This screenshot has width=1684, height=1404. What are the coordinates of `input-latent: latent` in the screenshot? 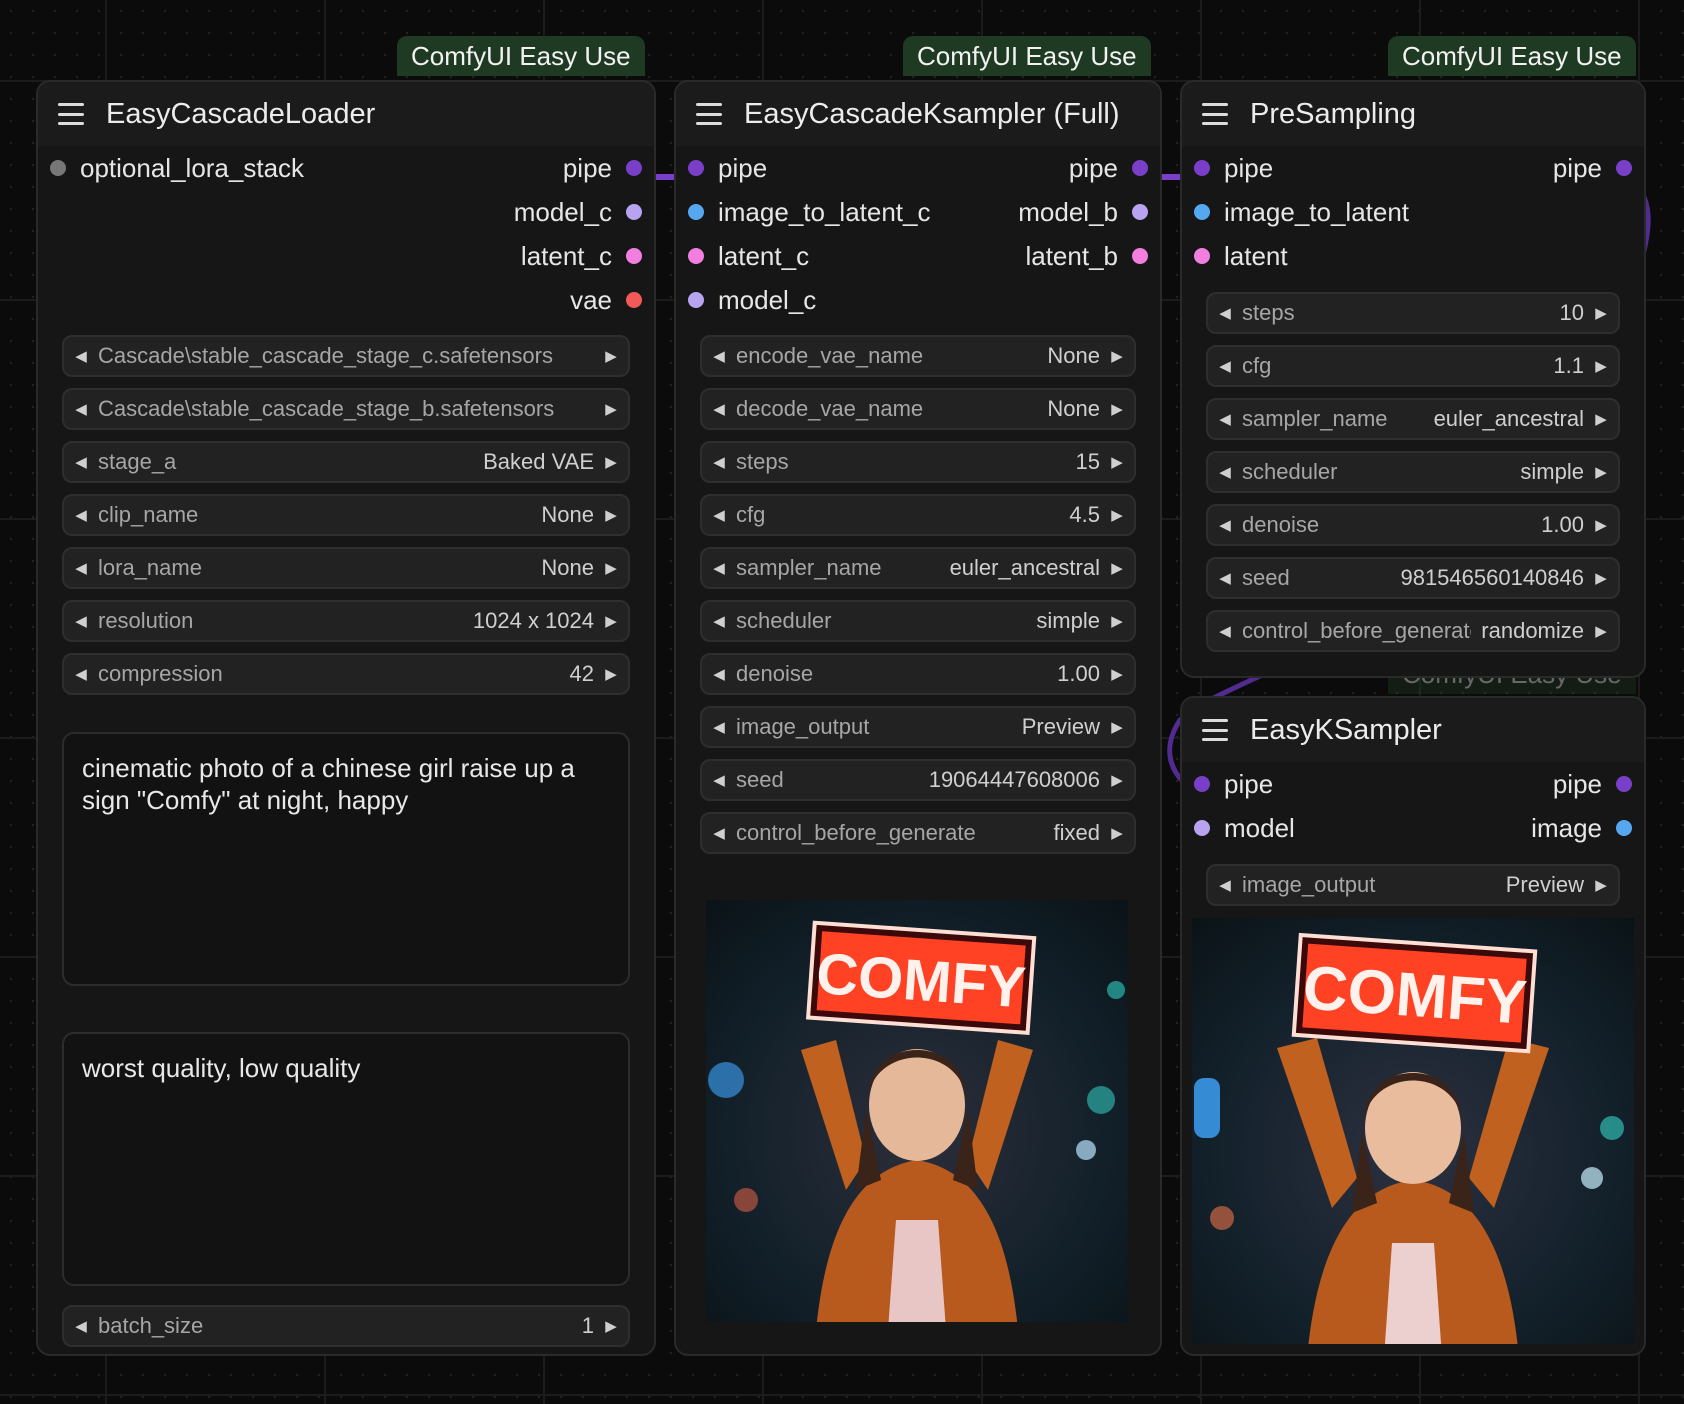 It's located at (1241, 256).